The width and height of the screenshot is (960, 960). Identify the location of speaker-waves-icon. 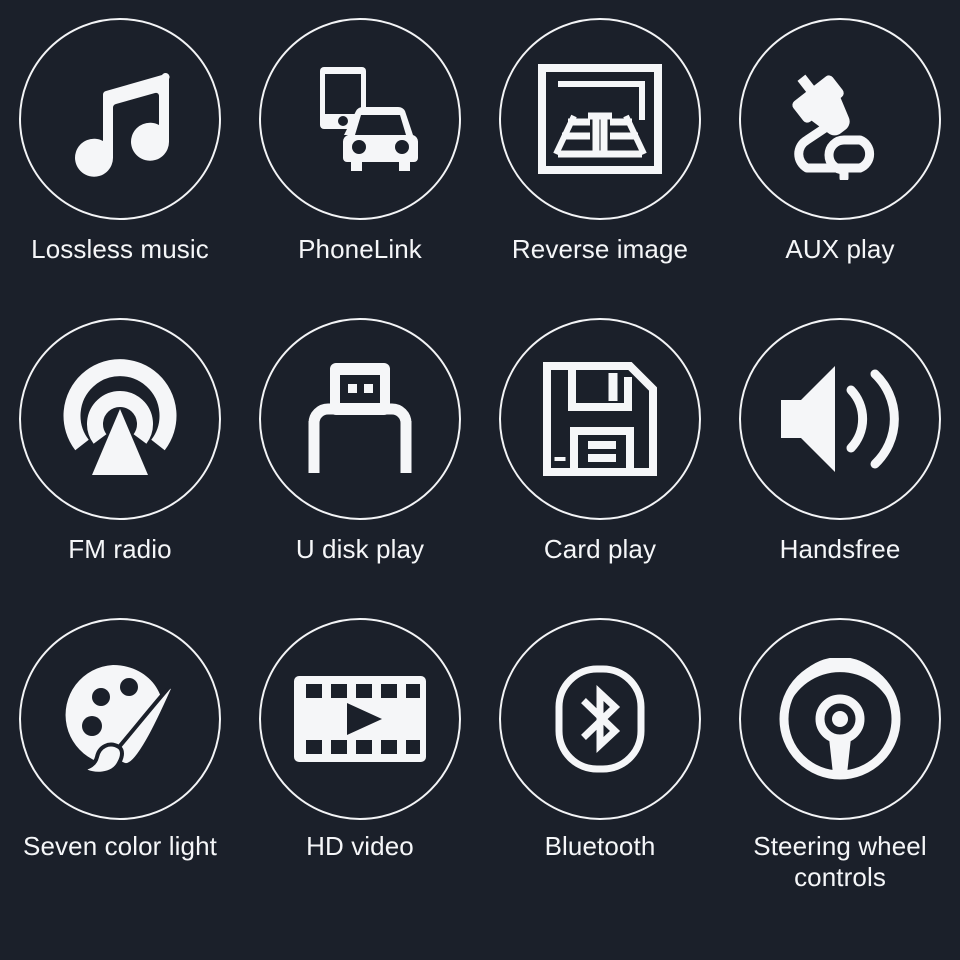
(840, 419).